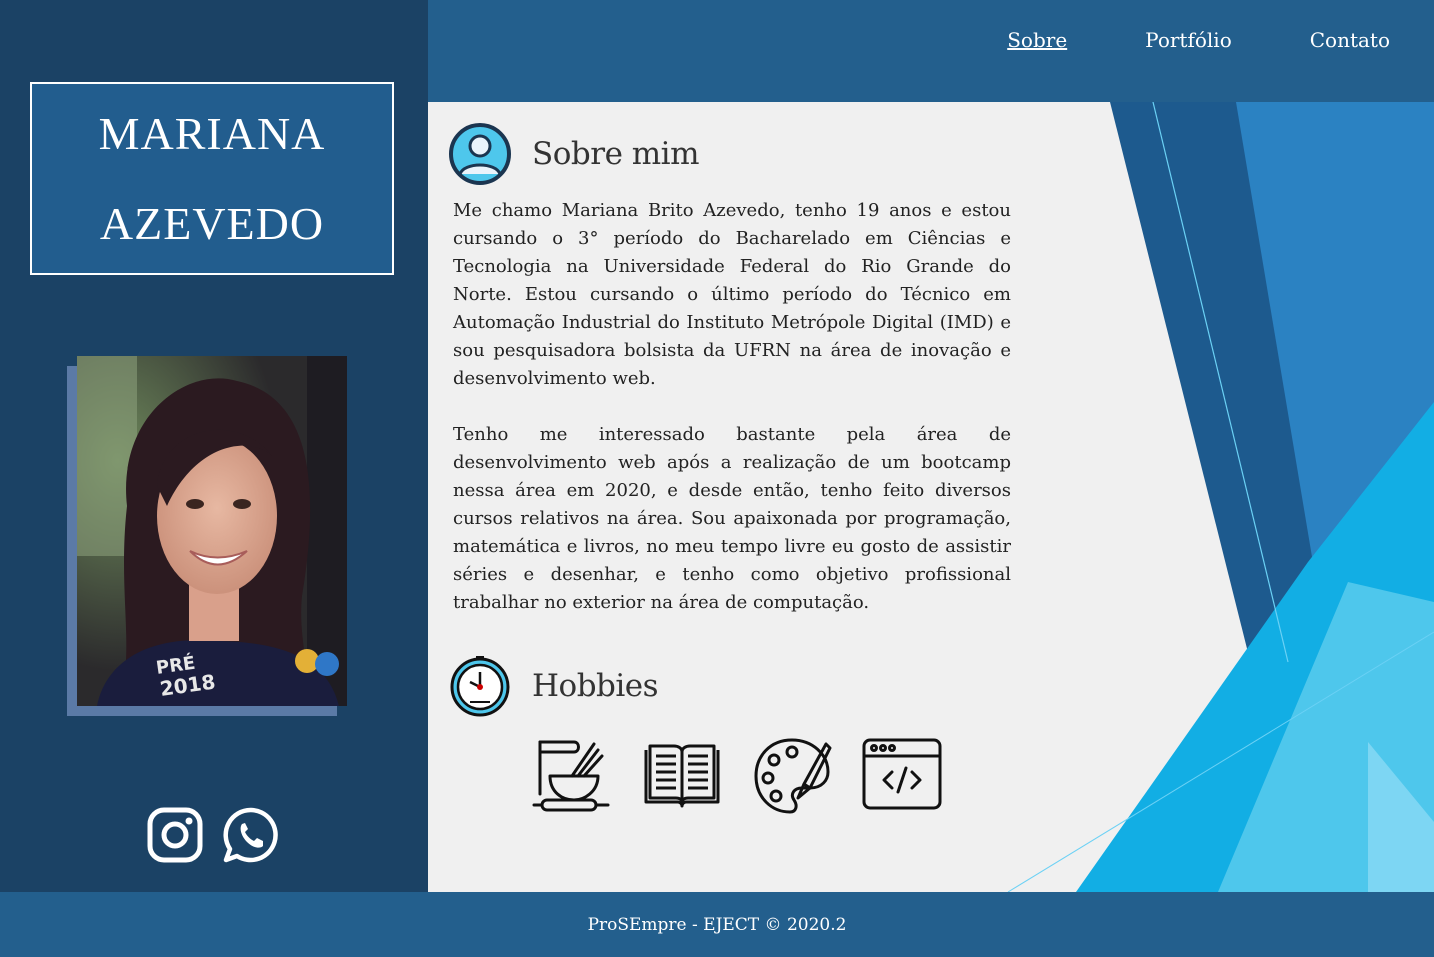 This screenshot has width=1434, height=957. What do you see at coordinates (931, 51) in the screenshot?
I see `top-navbar: Sobre Portfólio Contato` at bounding box center [931, 51].